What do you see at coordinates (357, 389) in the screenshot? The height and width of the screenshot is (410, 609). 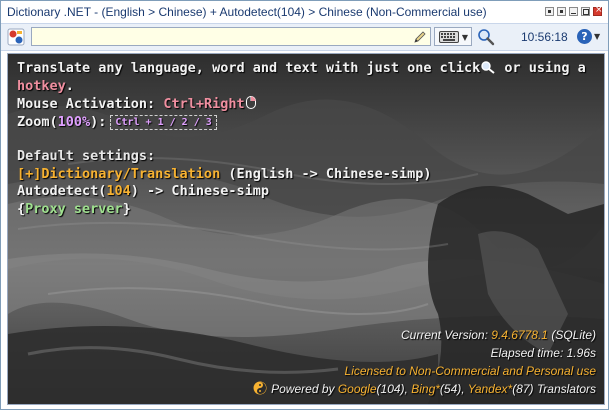 I see `google-link: Google` at bounding box center [357, 389].